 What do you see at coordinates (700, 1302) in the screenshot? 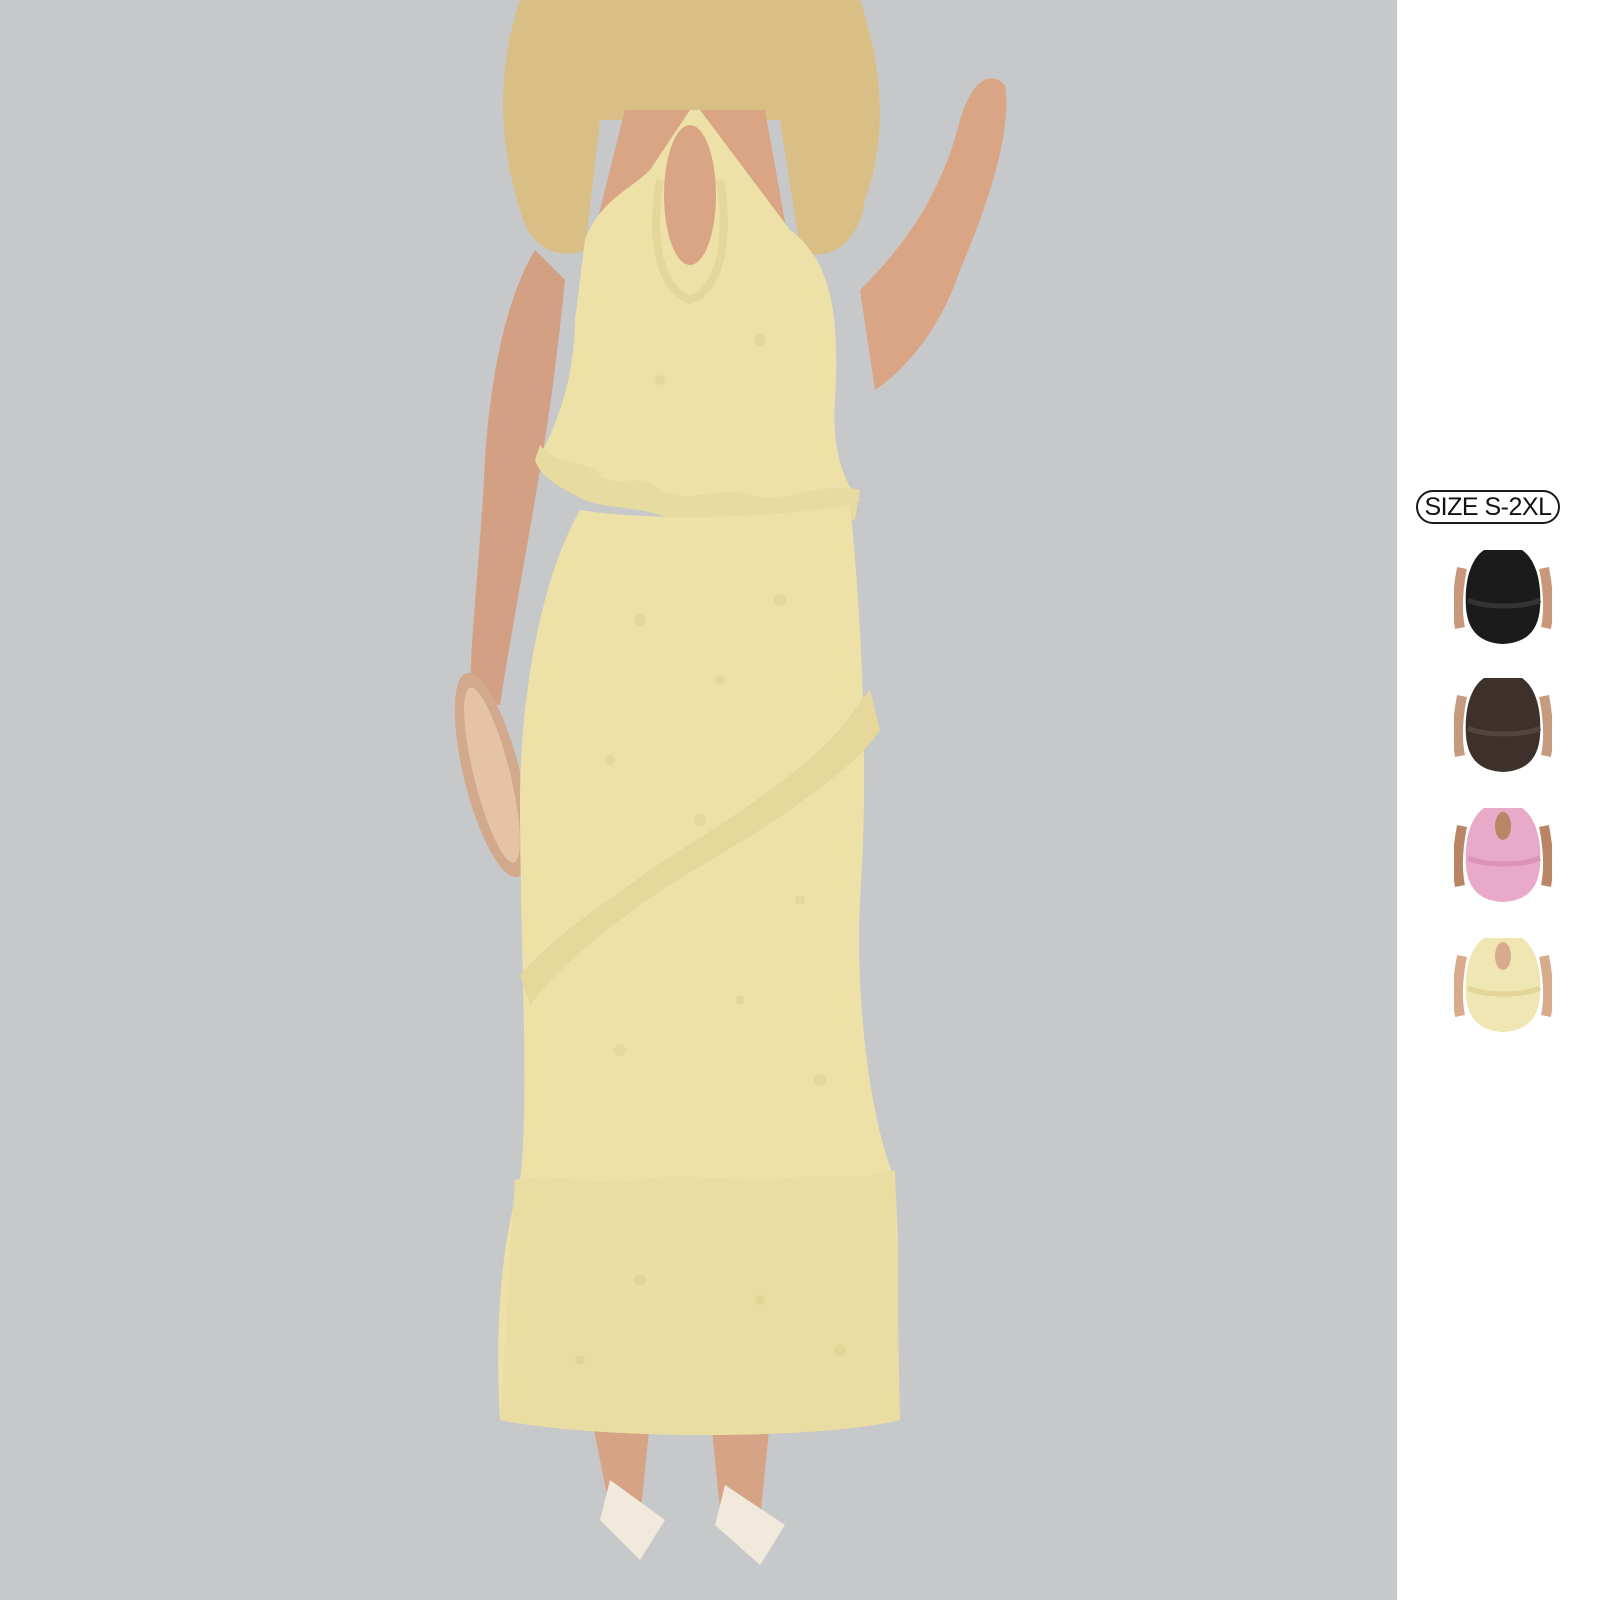
I see `skirt-hem-ruffle` at bounding box center [700, 1302].